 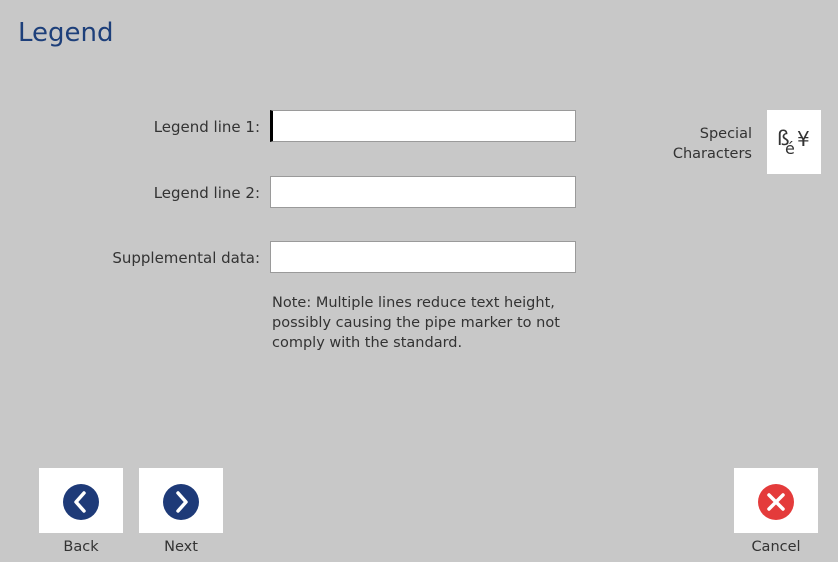 I want to click on chevron-left-icon, so click(x=81, y=502).